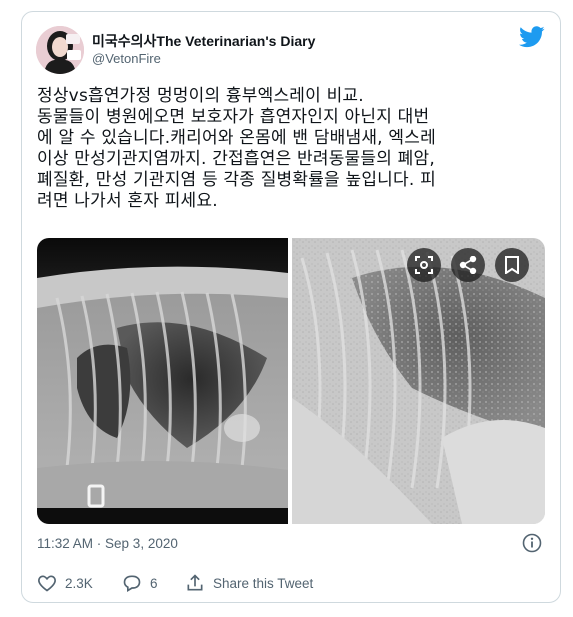  Describe the element at coordinates (424, 265) in the screenshot. I see `scan-icon` at that location.